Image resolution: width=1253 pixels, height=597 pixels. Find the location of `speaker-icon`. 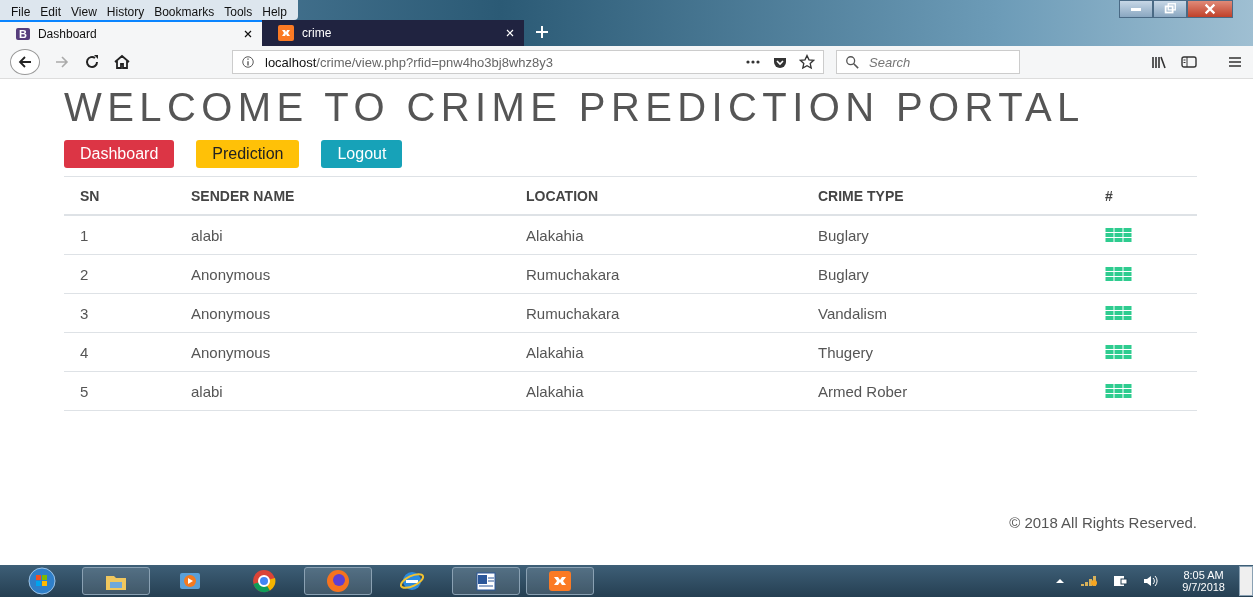

speaker-icon is located at coordinates (1150, 581).